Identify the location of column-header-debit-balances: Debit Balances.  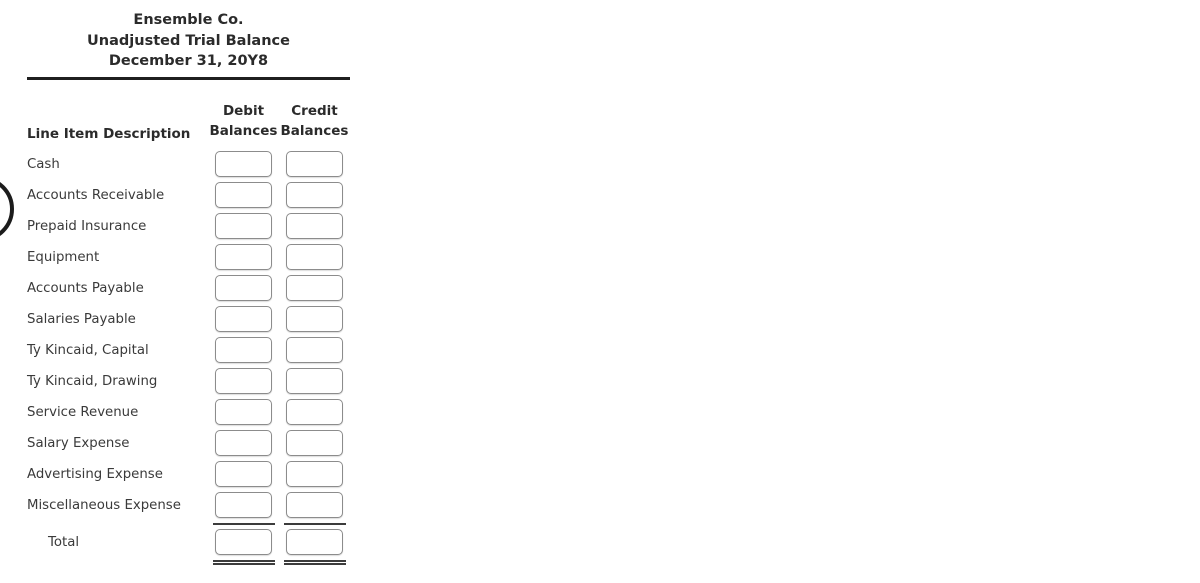
(243, 114).